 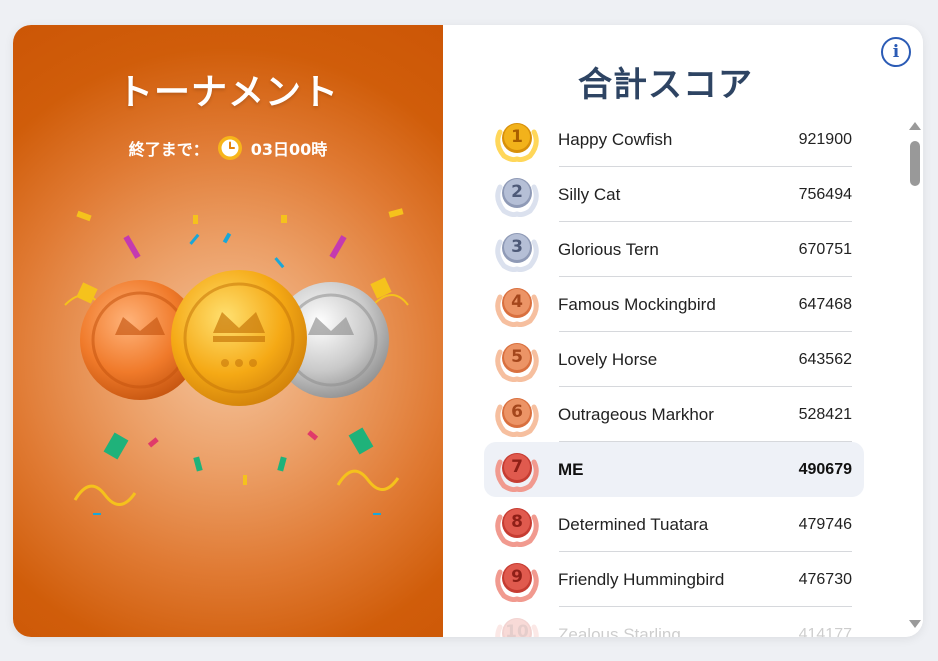 I want to click on rank-number: 1, so click(x=517, y=136).